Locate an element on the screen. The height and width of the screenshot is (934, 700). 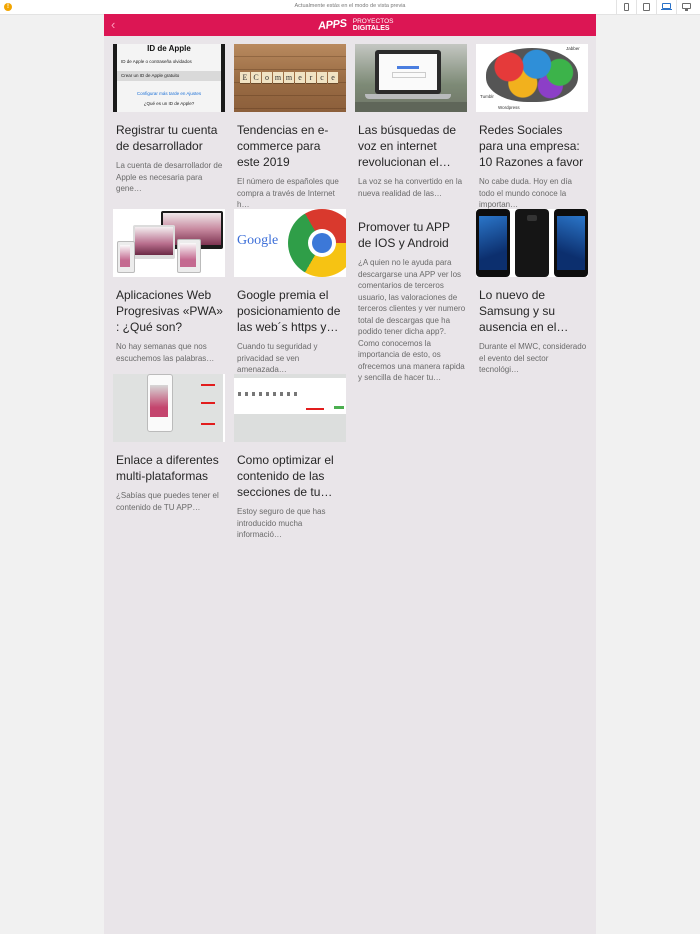
multiplatform-thumbnail is located at coordinates (169, 408).